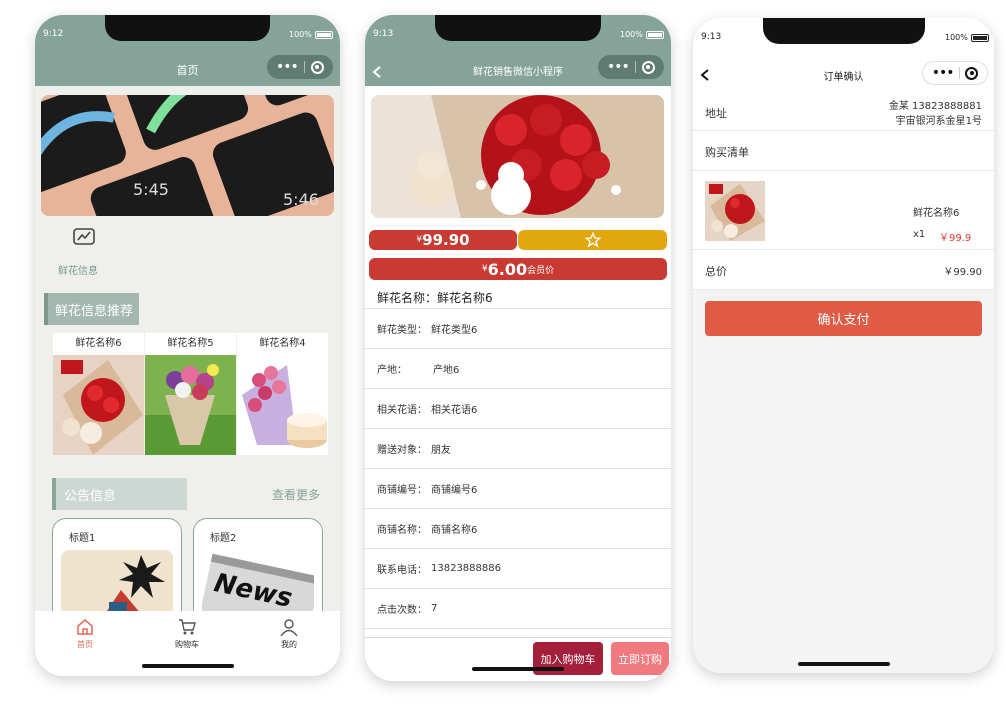 Image resolution: width=1006 pixels, height=707 pixels. What do you see at coordinates (518, 369) in the screenshot?
I see `detail-row-origin: 产地： 产地6` at bounding box center [518, 369].